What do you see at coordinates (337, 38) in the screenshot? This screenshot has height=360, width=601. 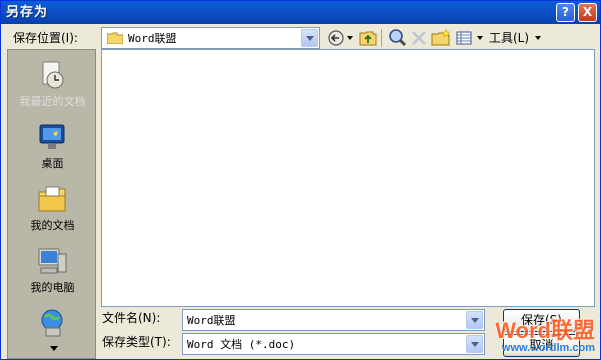 I see `back-icon` at bounding box center [337, 38].